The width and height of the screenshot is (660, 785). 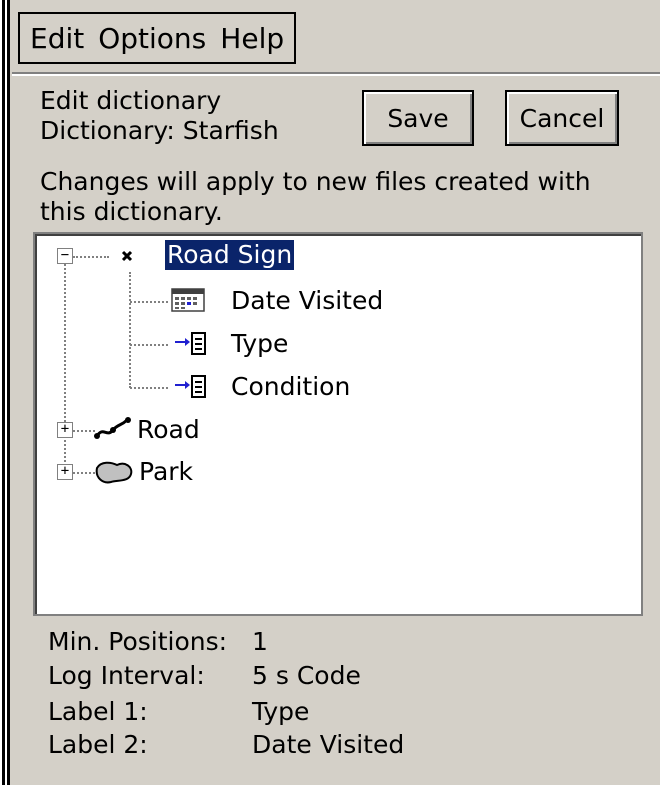 I want to click on label1-label: Label 1:, so click(x=98, y=711).